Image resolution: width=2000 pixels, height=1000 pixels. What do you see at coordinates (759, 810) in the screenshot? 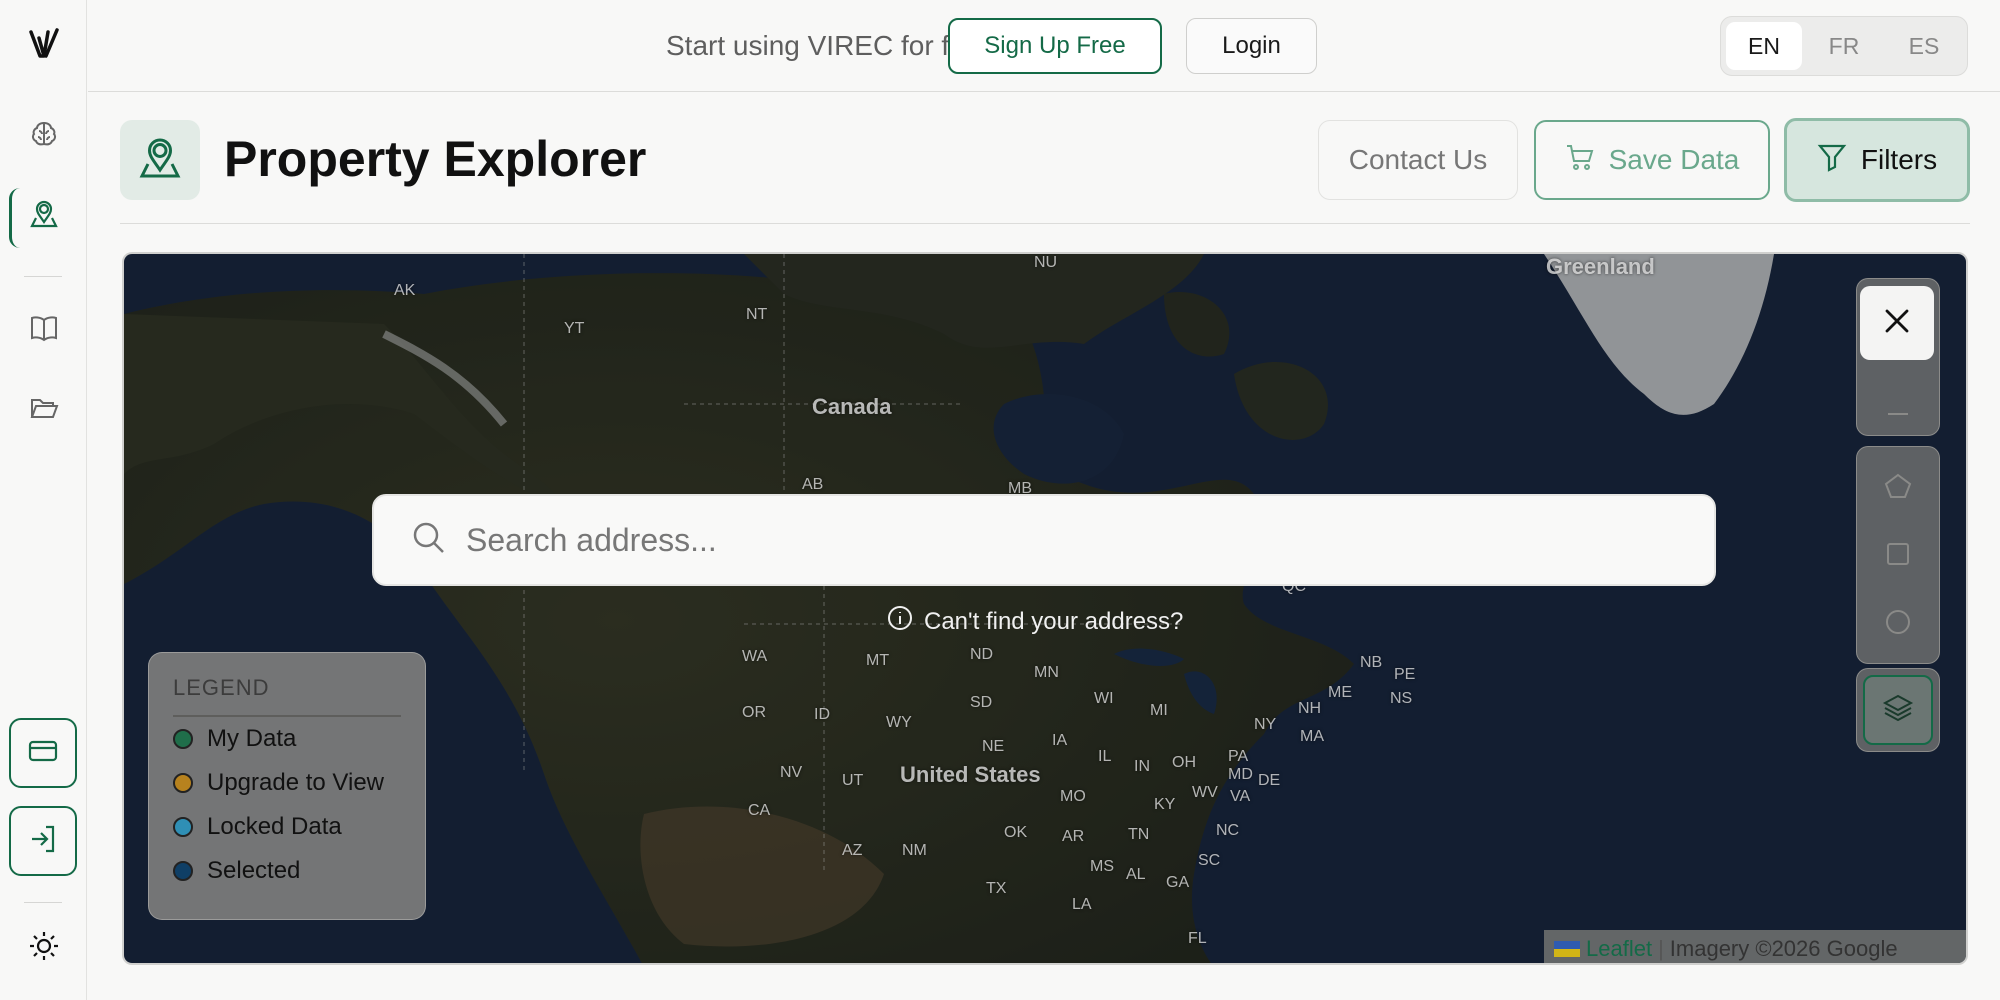
I see `map-label-region: CA` at bounding box center [759, 810].